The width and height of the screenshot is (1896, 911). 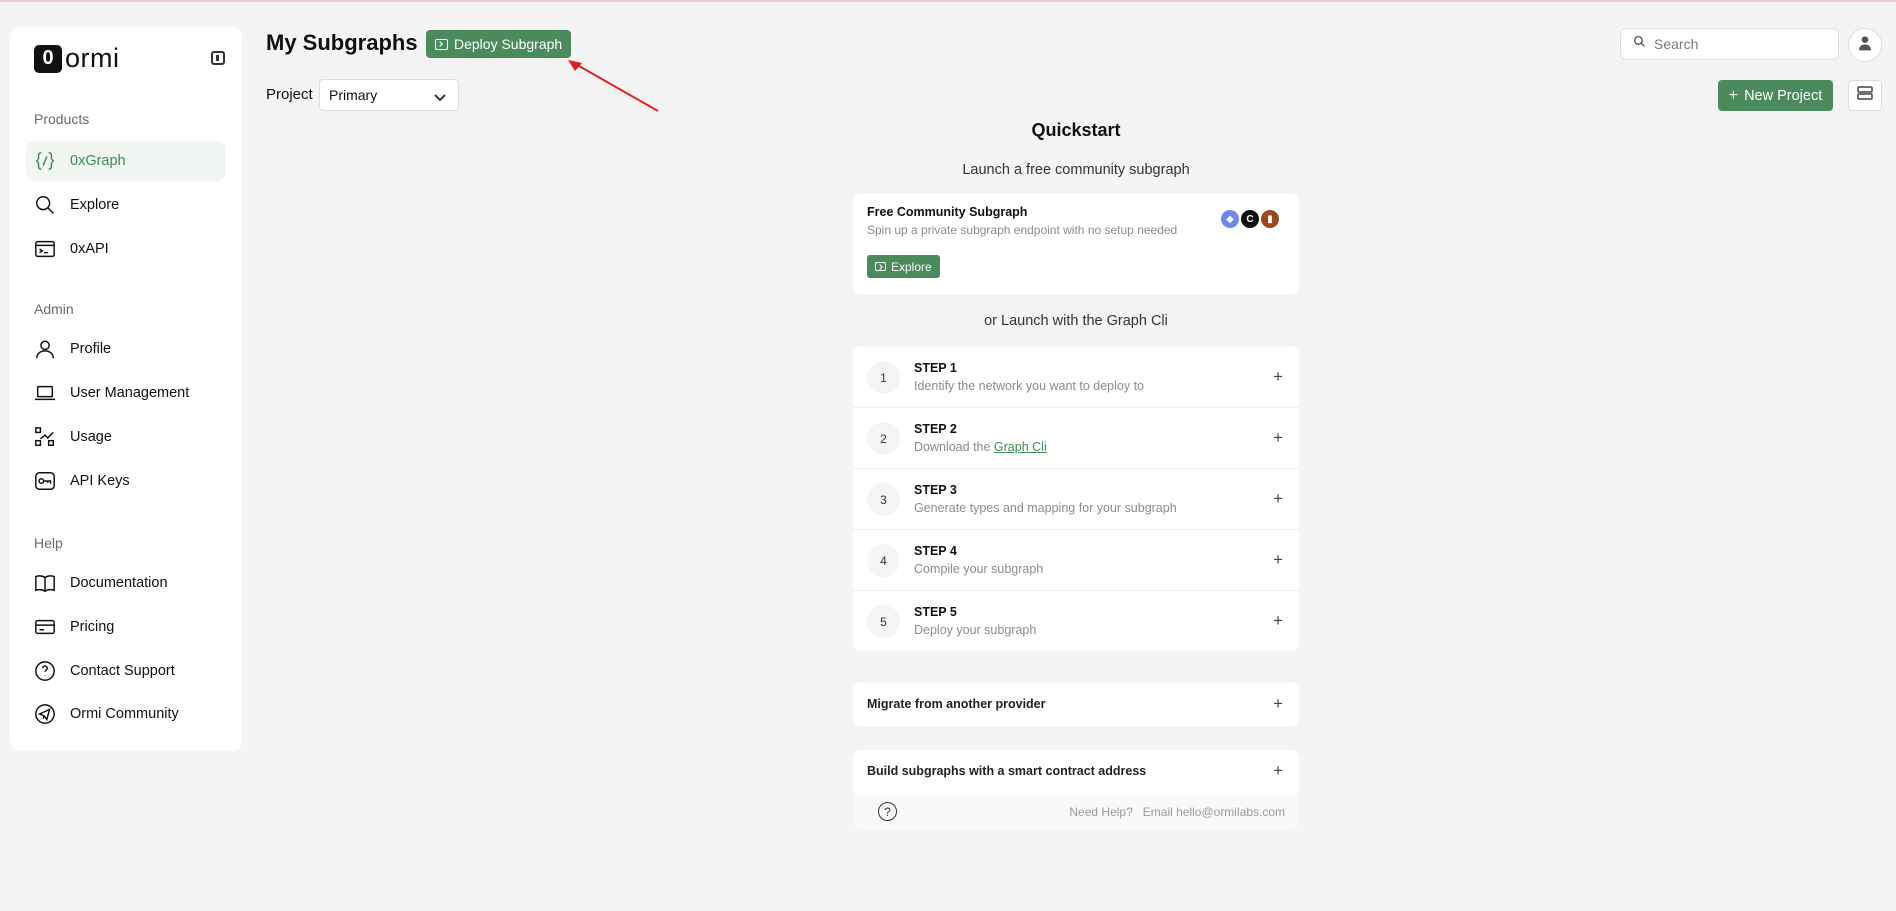 I want to click on sidebar-item-label: Pricing, so click(x=92, y=627).